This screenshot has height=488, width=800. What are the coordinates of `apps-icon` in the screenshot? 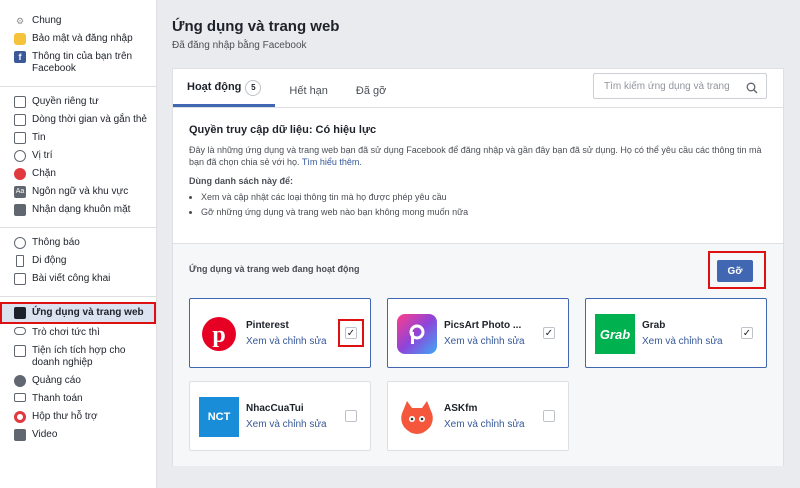 It's located at (20, 313).